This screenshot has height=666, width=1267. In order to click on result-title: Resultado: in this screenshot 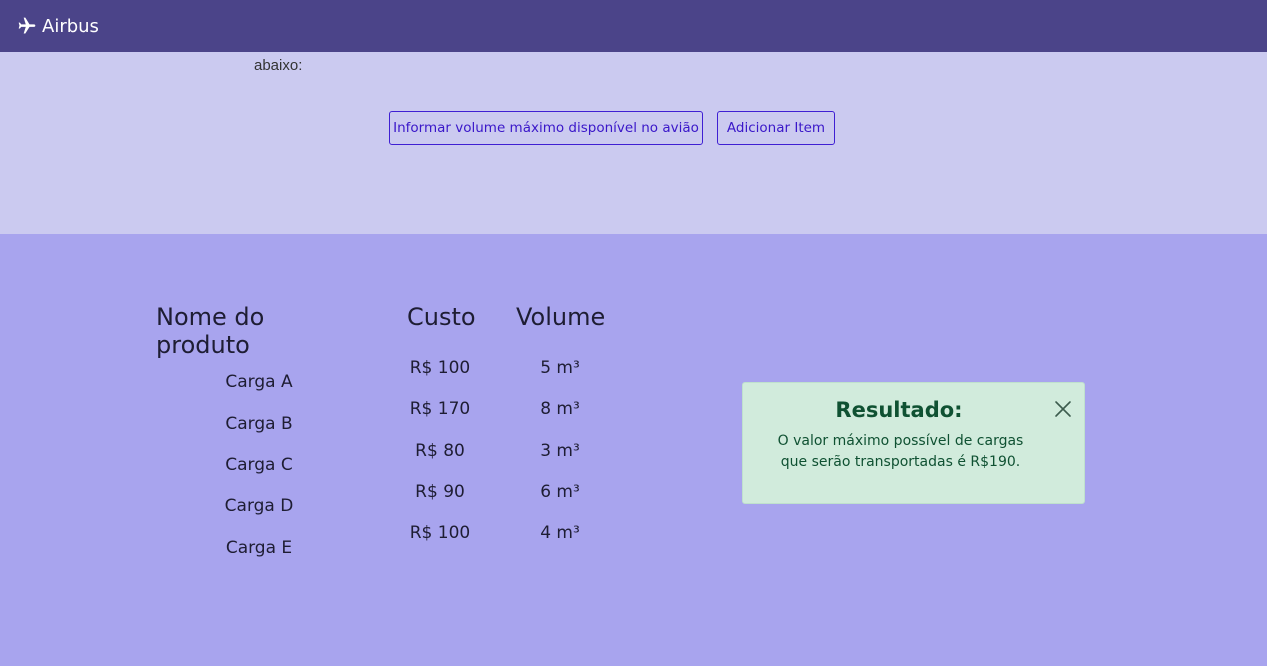, I will do `click(899, 410)`.